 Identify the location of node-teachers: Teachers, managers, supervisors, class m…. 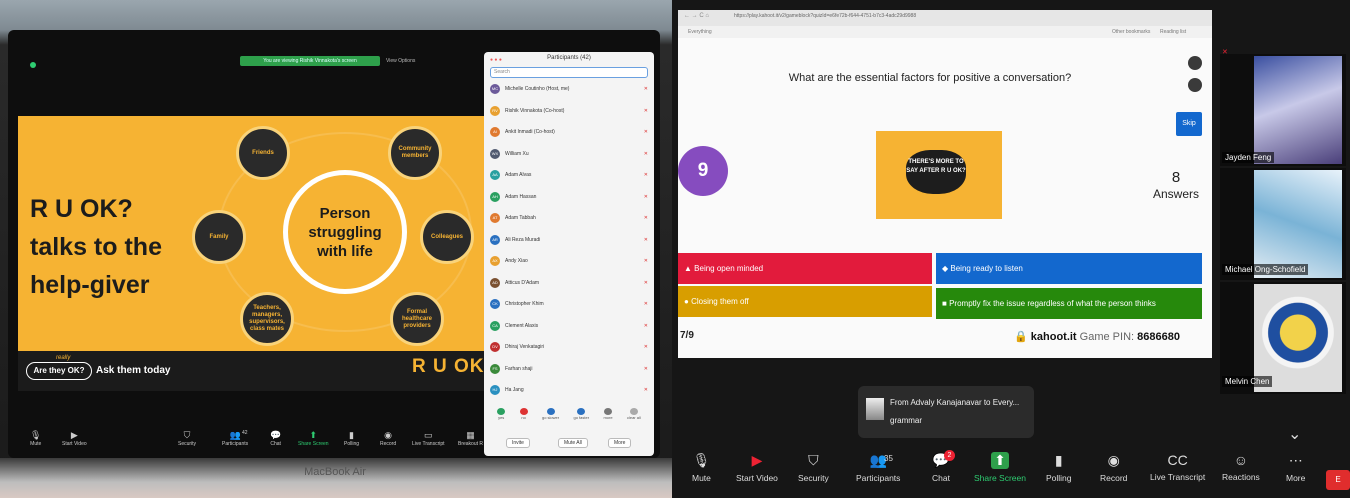
(267, 319).